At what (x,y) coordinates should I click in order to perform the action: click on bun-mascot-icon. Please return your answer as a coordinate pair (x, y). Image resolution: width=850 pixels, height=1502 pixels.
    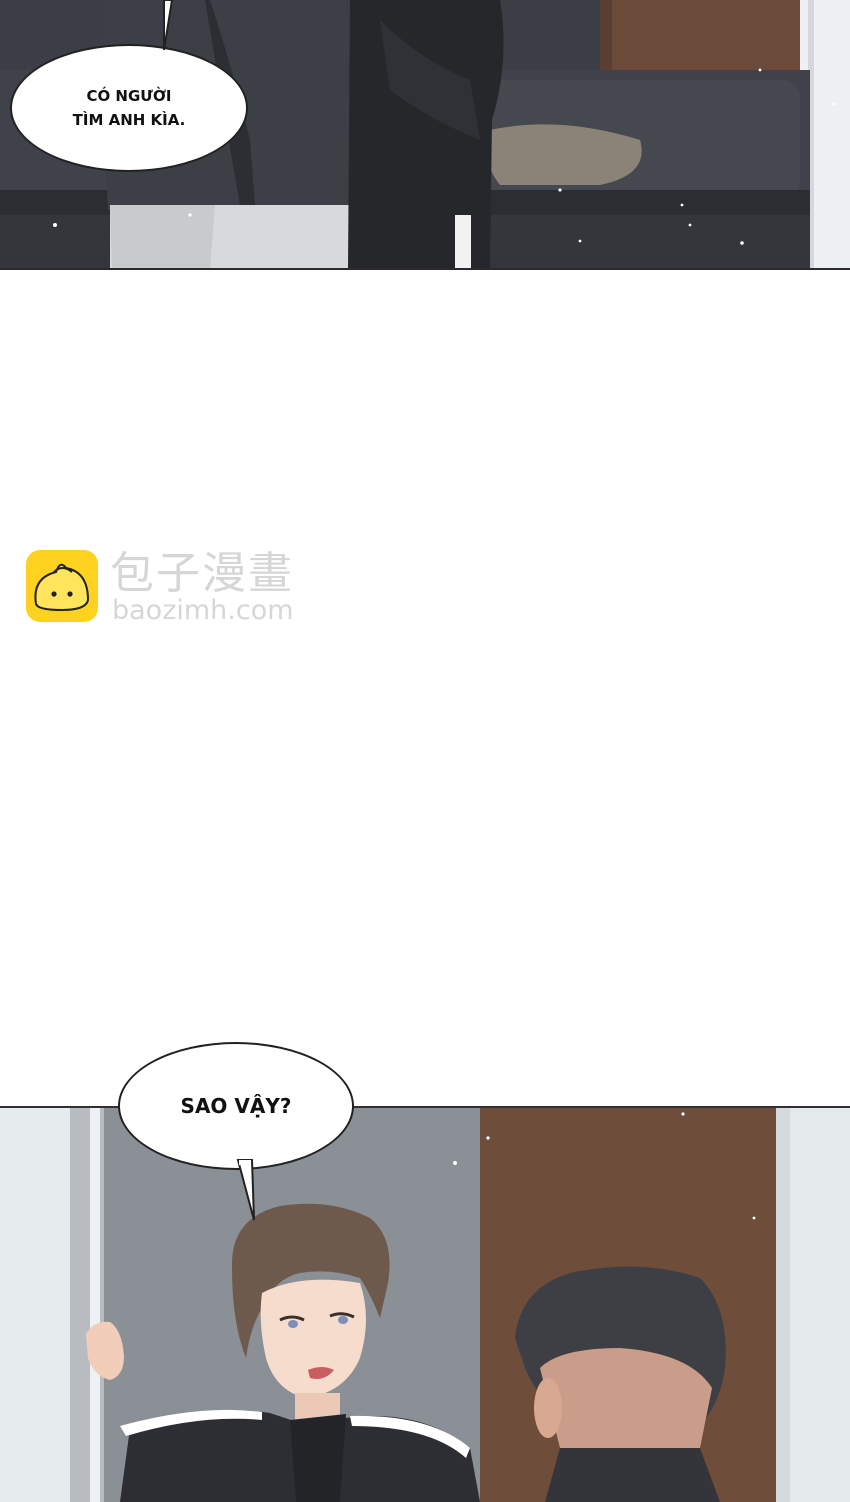
    Looking at the image, I should click on (62, 586).